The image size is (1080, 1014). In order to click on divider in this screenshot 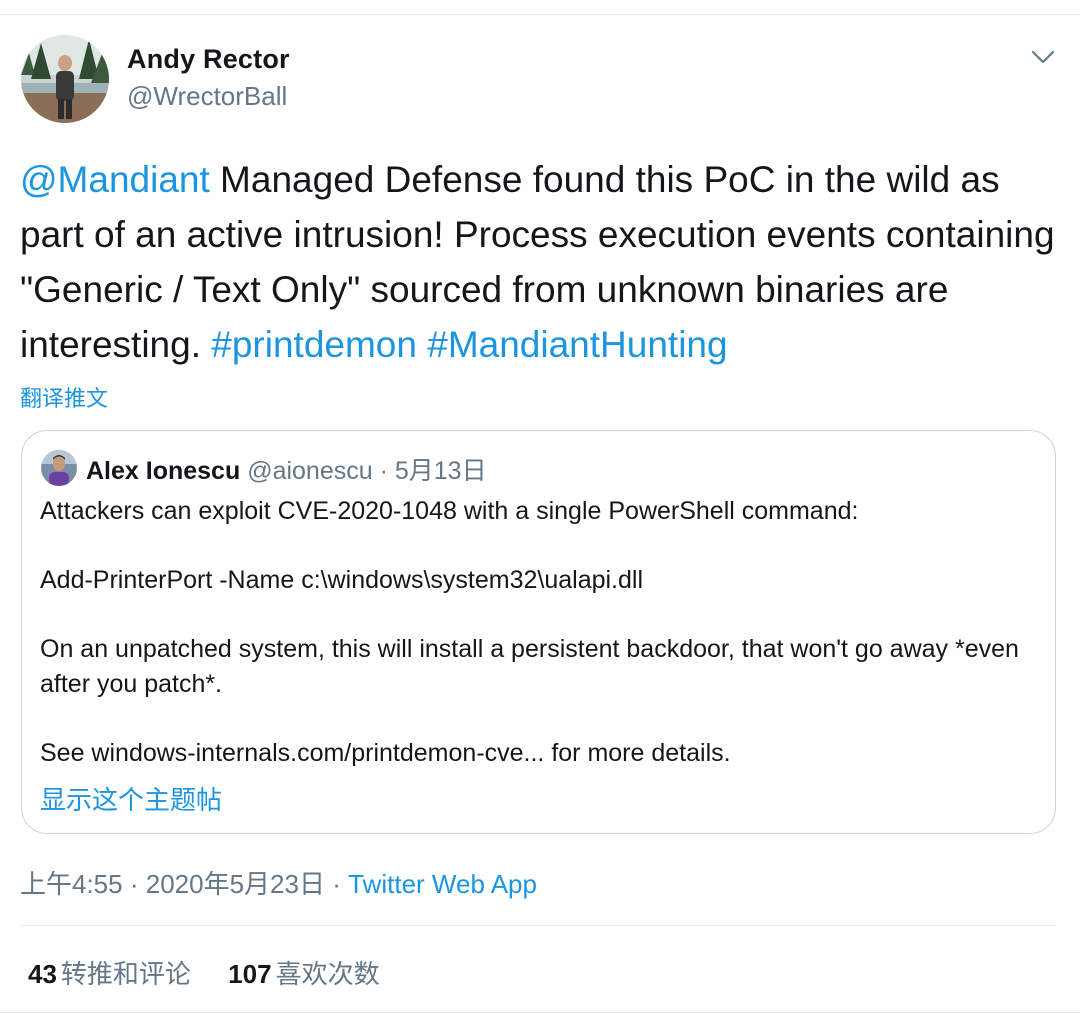, I will do `click(538, 925)`.